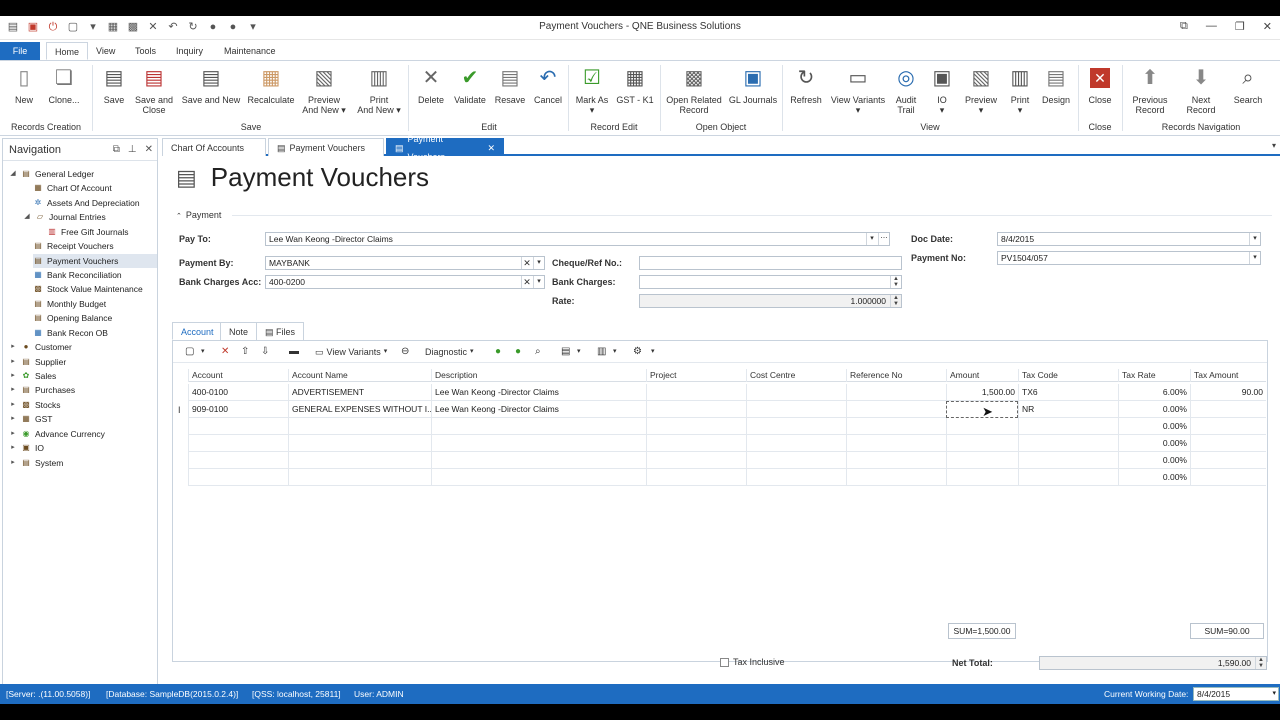 The image size is (1280, 720). What do you see at coordinates (132, 149) in the screenshot?
I see `pin-icon: ⊥` at bounding box center [132, 149].